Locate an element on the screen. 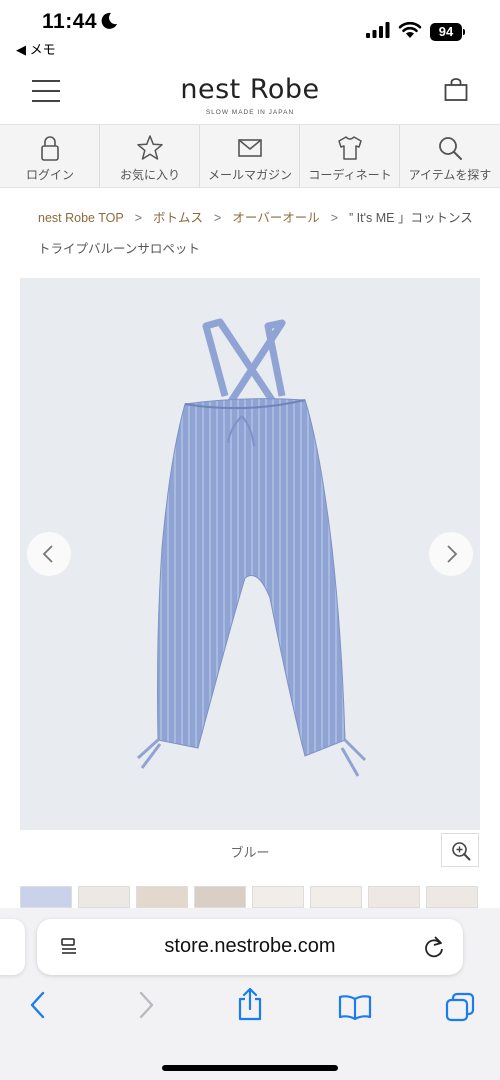 The width and height of the screenshot is (500, 1080). thumbnail-strip is located at coordinates (260, 897).